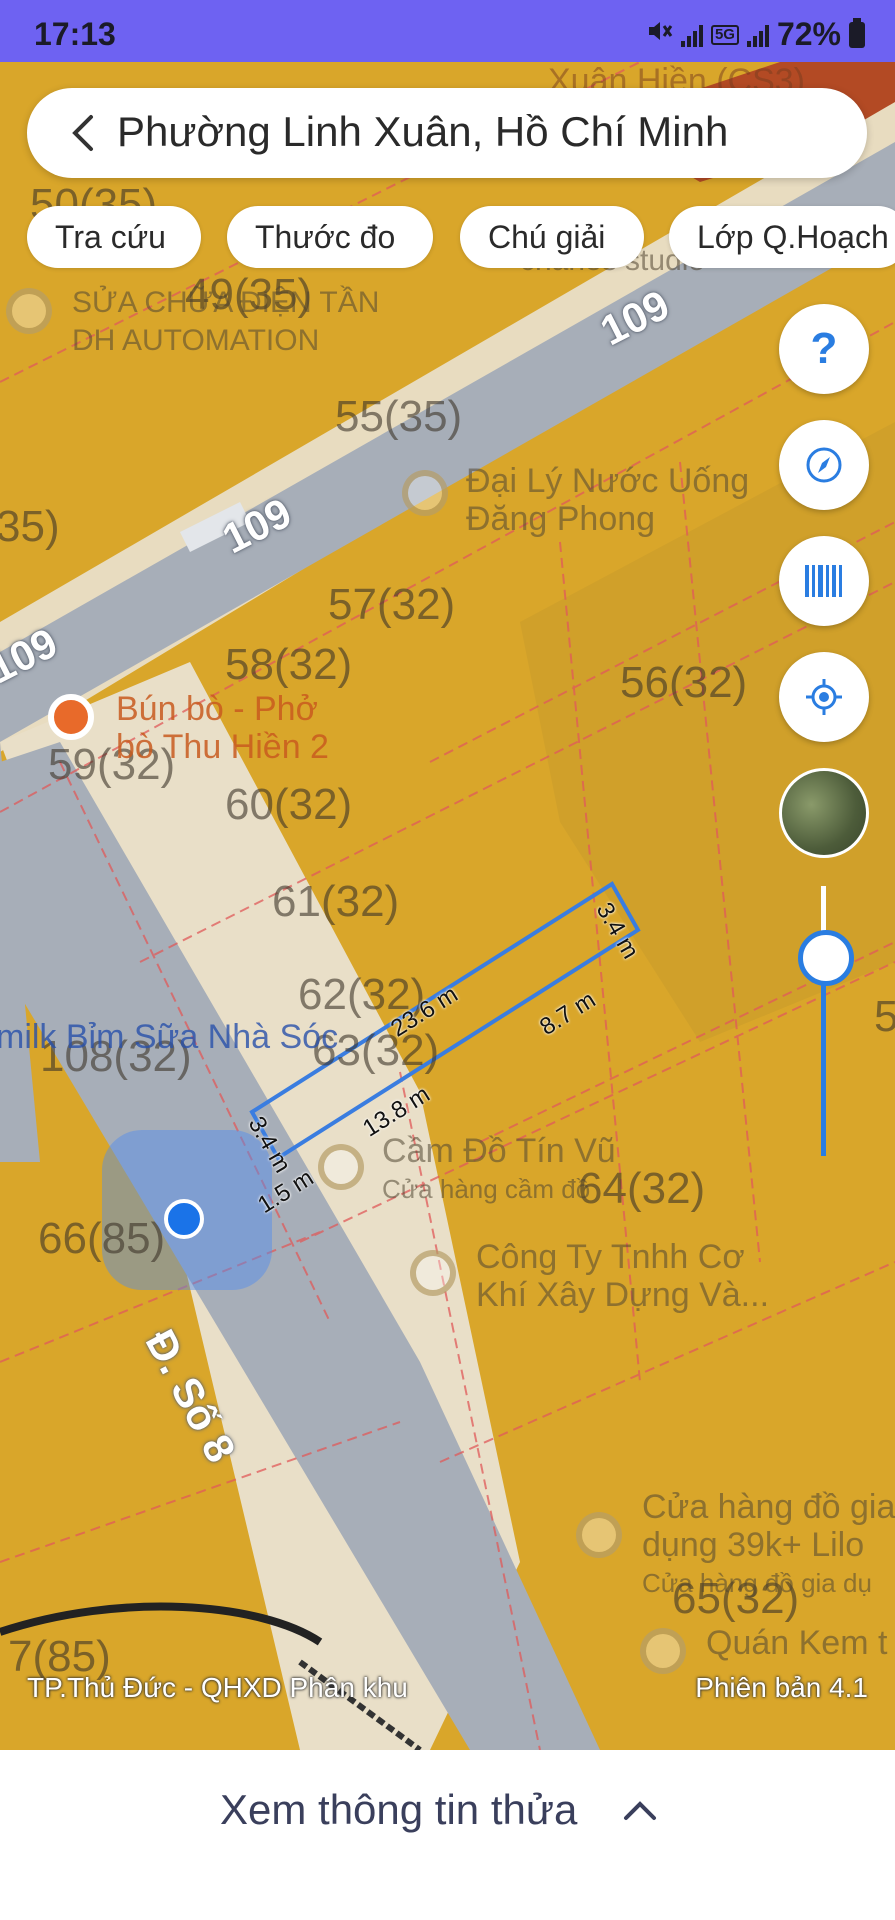  What do you see at coordinates (857, 32) in the screenshot?
I see `battery-icon` at bounding box center [857, 32].